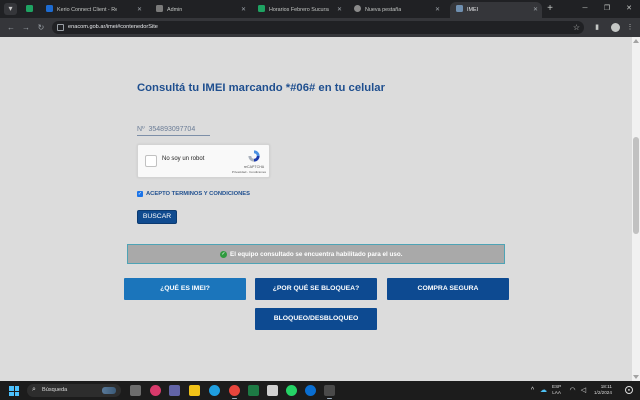  What do you see at coordinates (253, 390) in the screenshot?
I see `excel-icon` at bounding box center [253, 390].